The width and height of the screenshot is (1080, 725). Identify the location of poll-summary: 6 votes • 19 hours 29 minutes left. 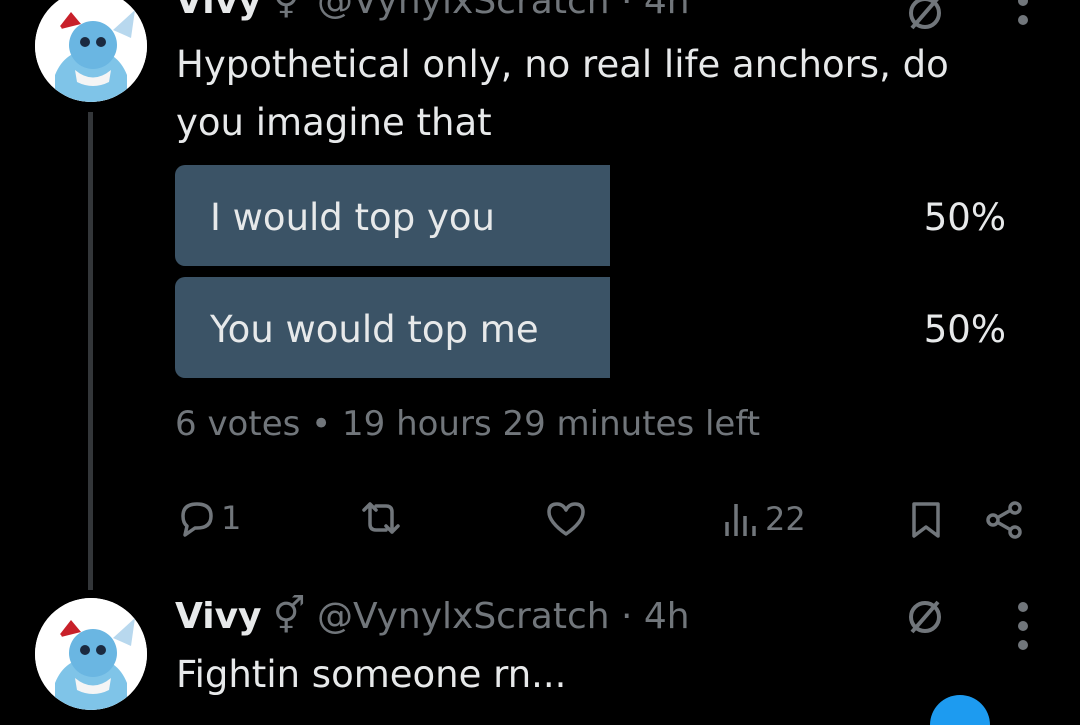
(468, 424).